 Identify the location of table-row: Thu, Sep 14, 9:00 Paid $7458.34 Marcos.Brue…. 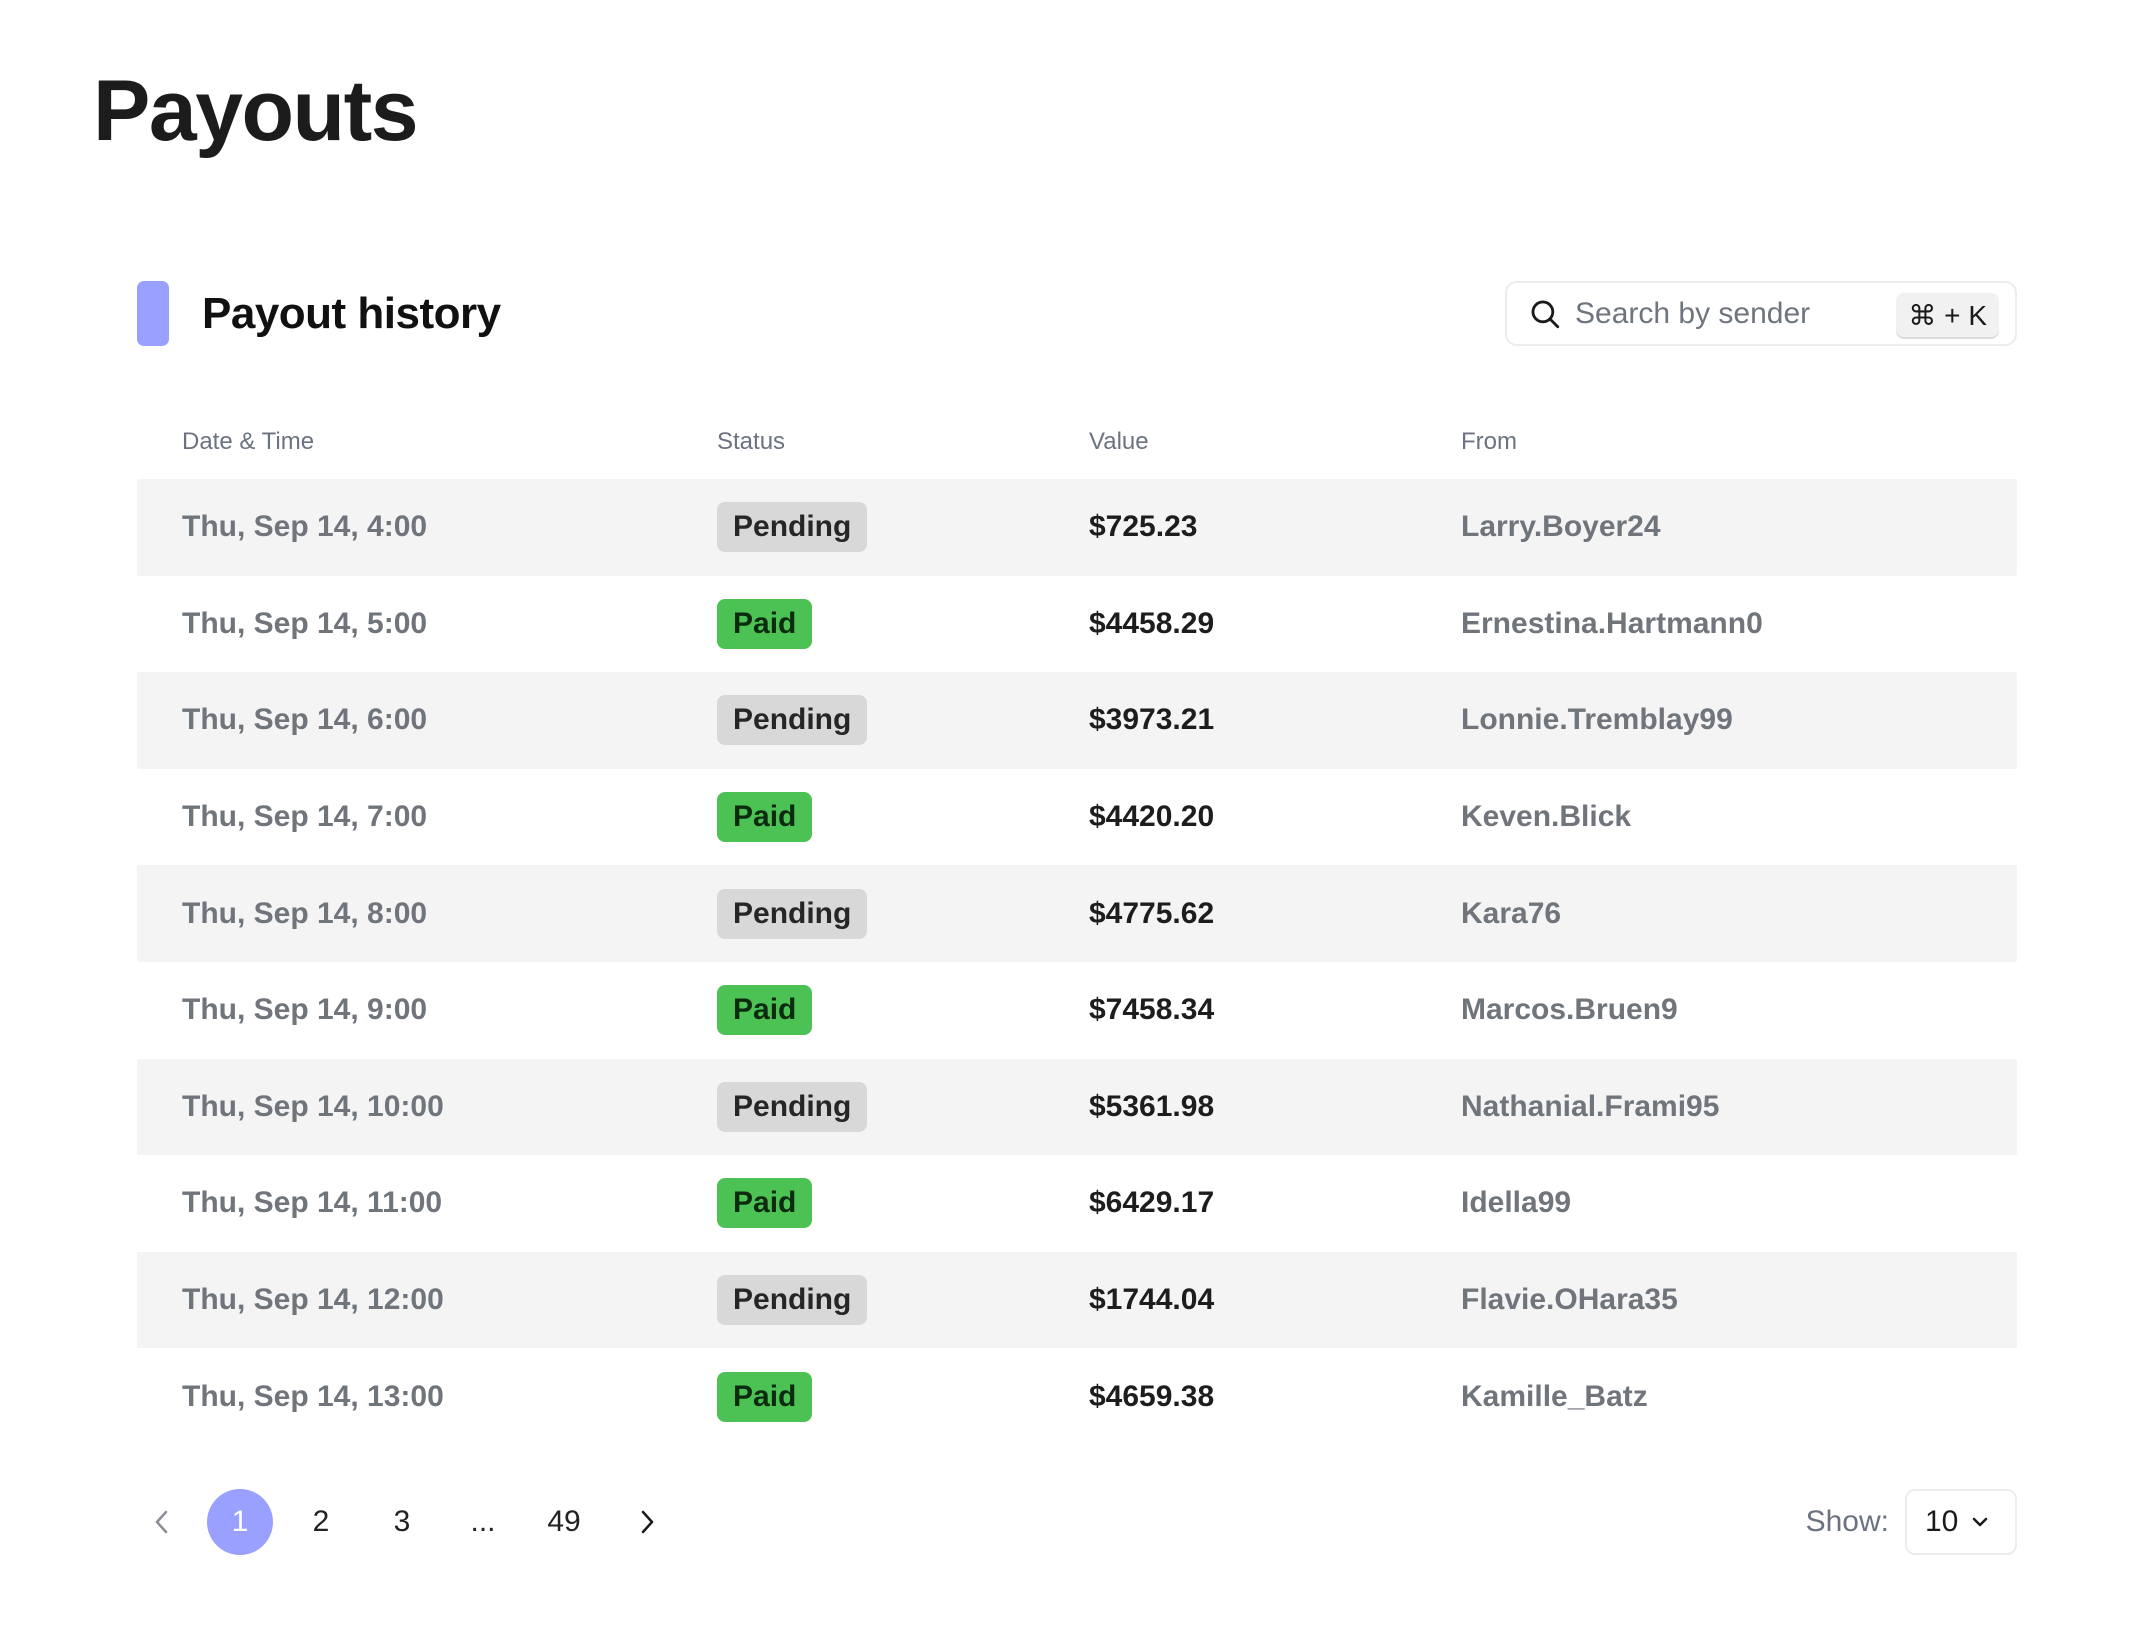
(1077, 1010).